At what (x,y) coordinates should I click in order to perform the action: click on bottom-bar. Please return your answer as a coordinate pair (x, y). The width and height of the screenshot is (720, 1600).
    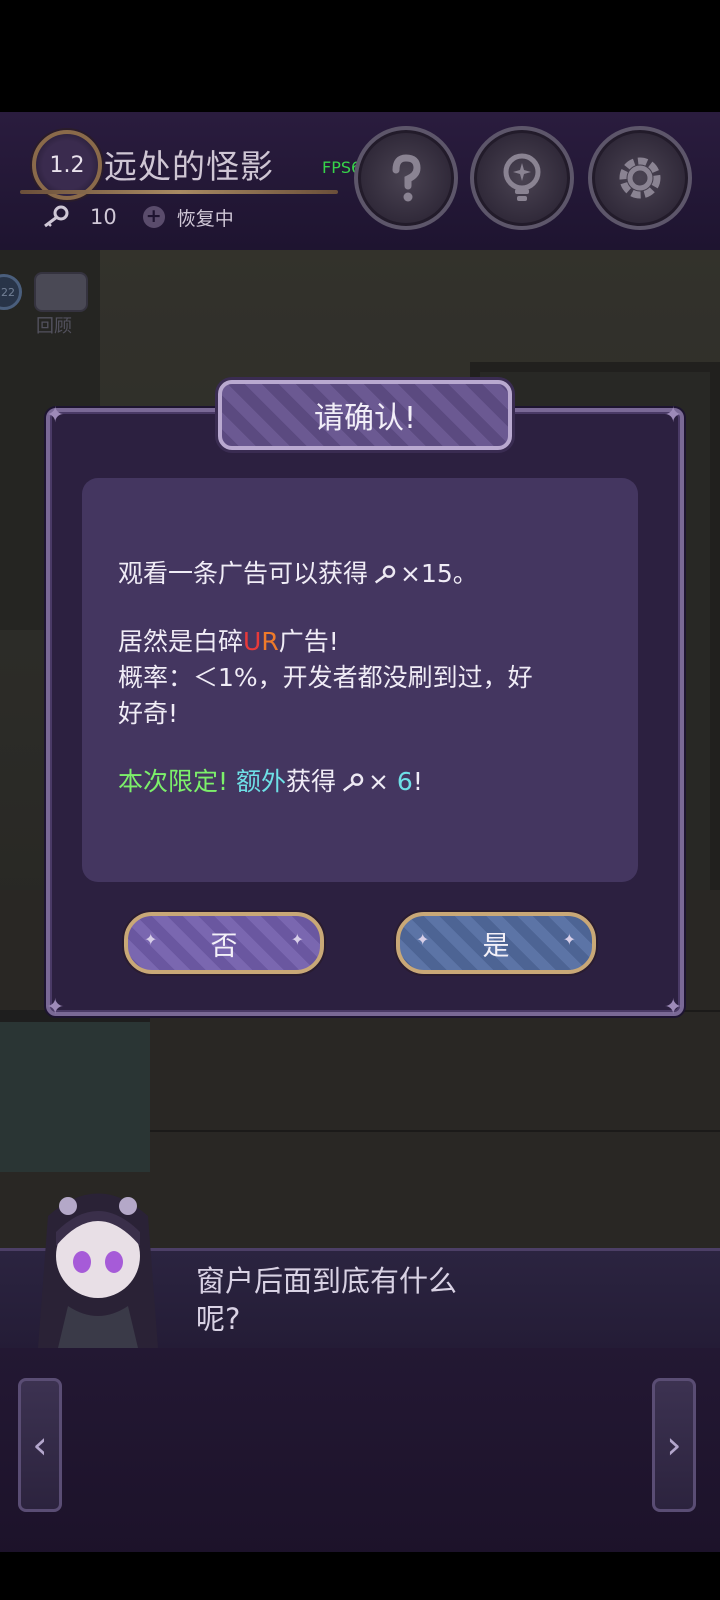
    Looking at the image, I should click on (360, 1576).